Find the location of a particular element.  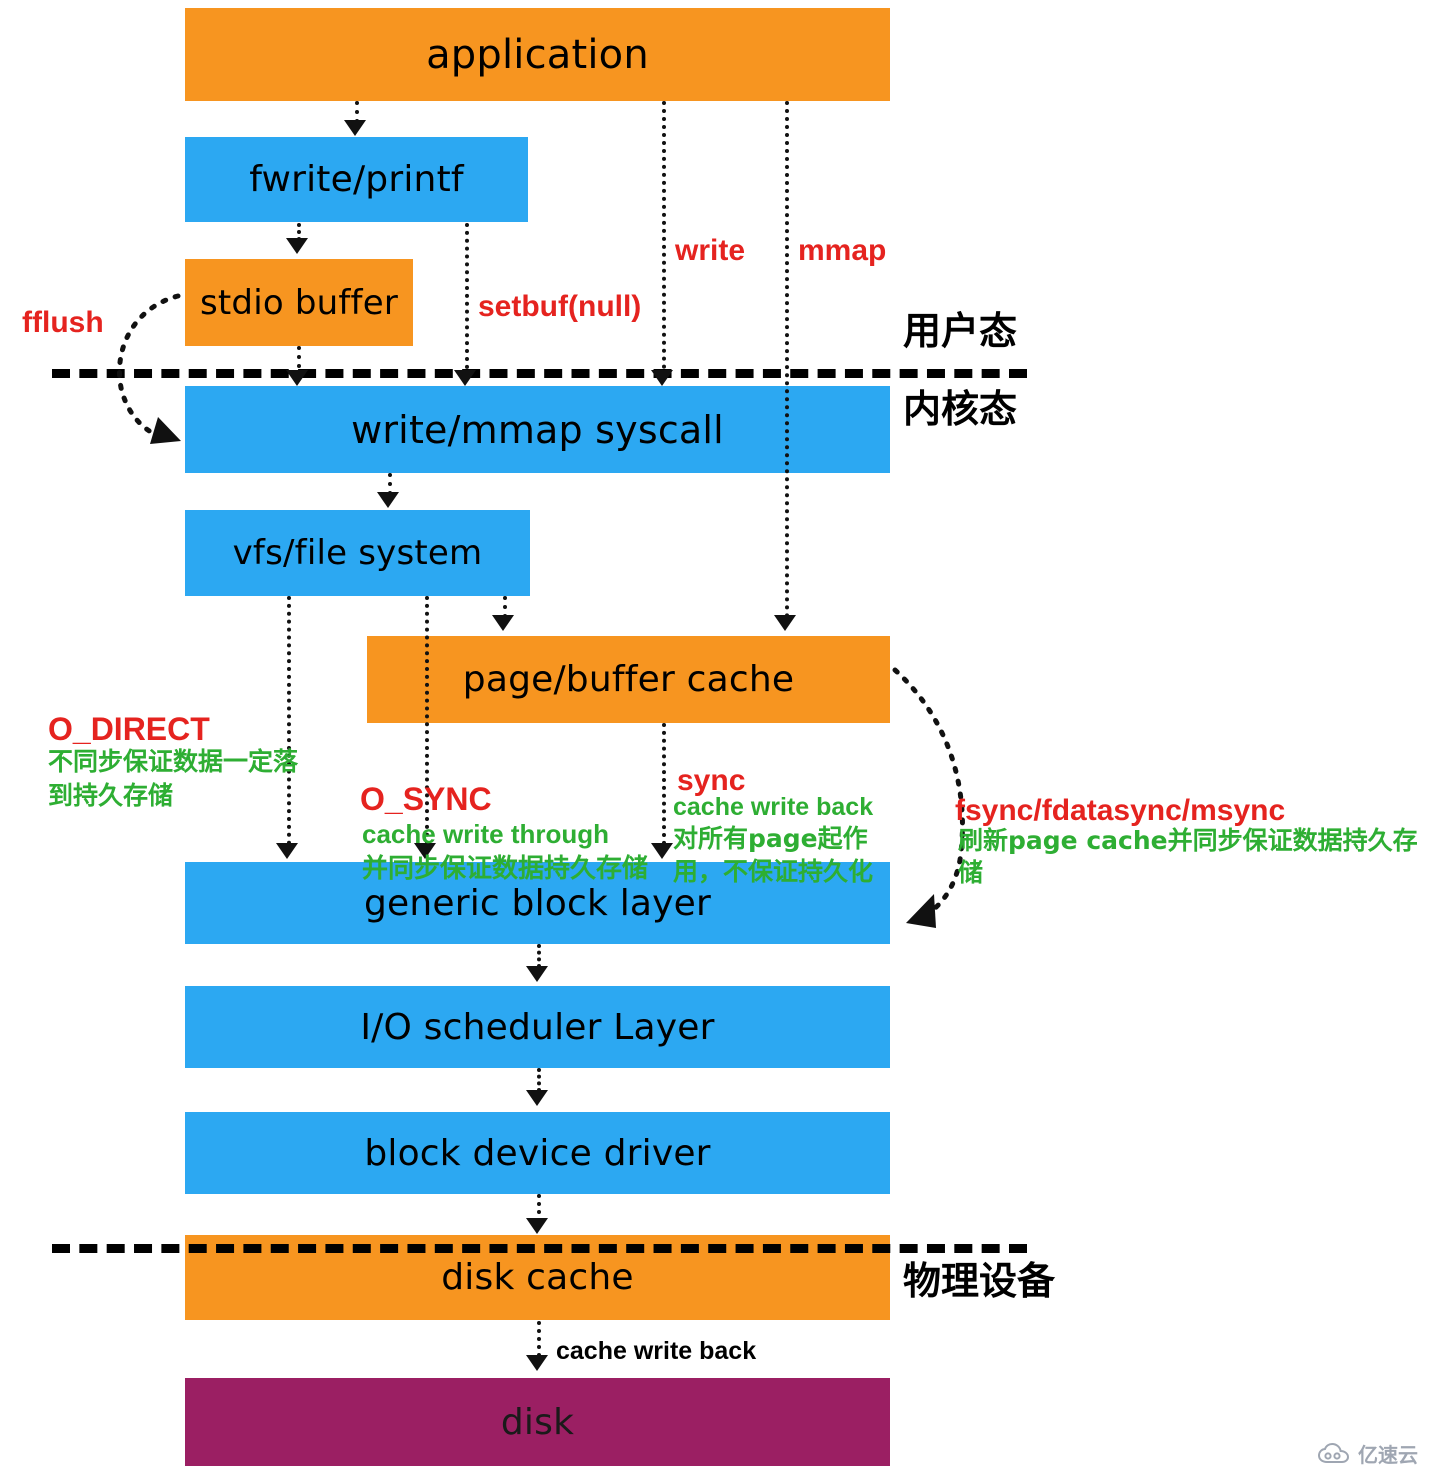

box-disk: disk is located at coordinates (537, 1422).